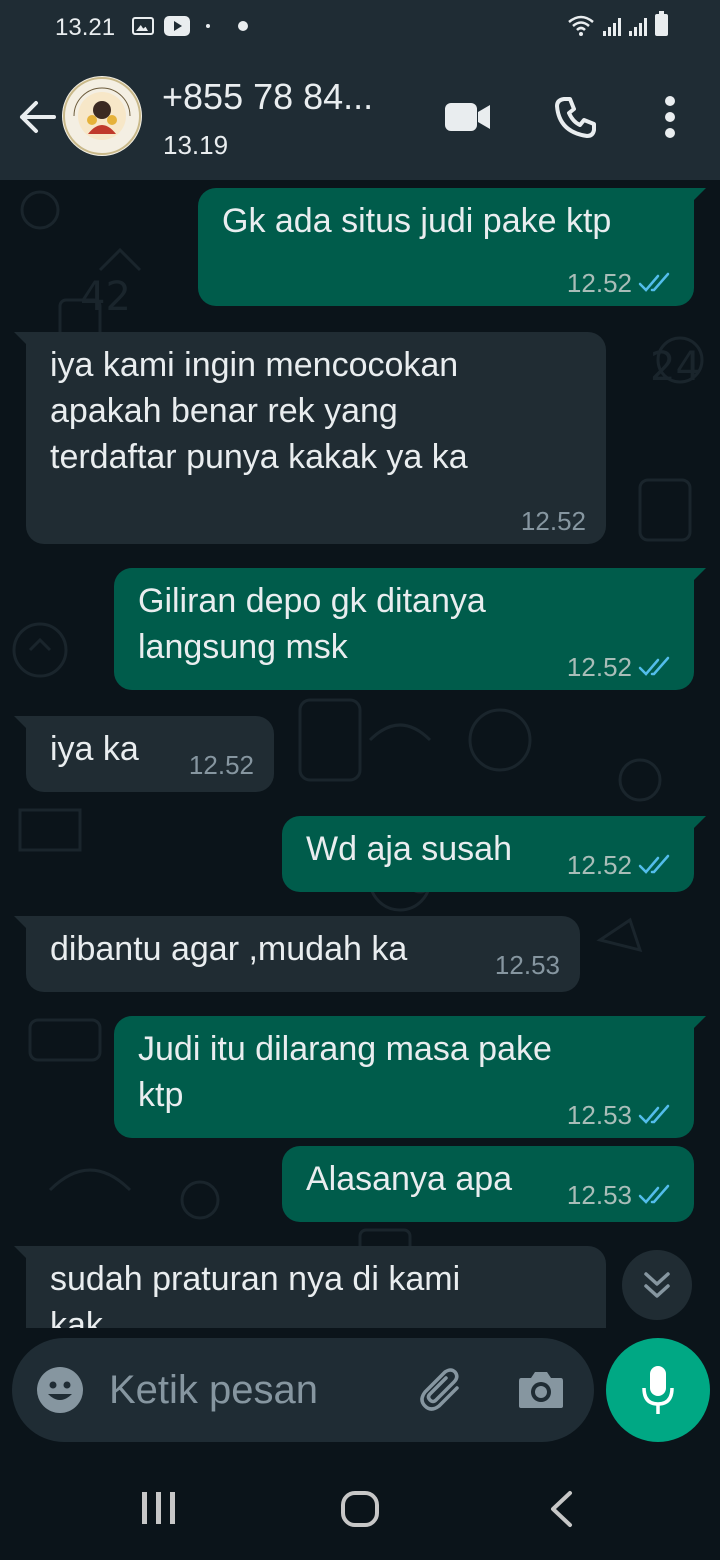 The height and width of the screenshot is (1560, 720). I want to click on signal-1-icon, so click(612, 26).